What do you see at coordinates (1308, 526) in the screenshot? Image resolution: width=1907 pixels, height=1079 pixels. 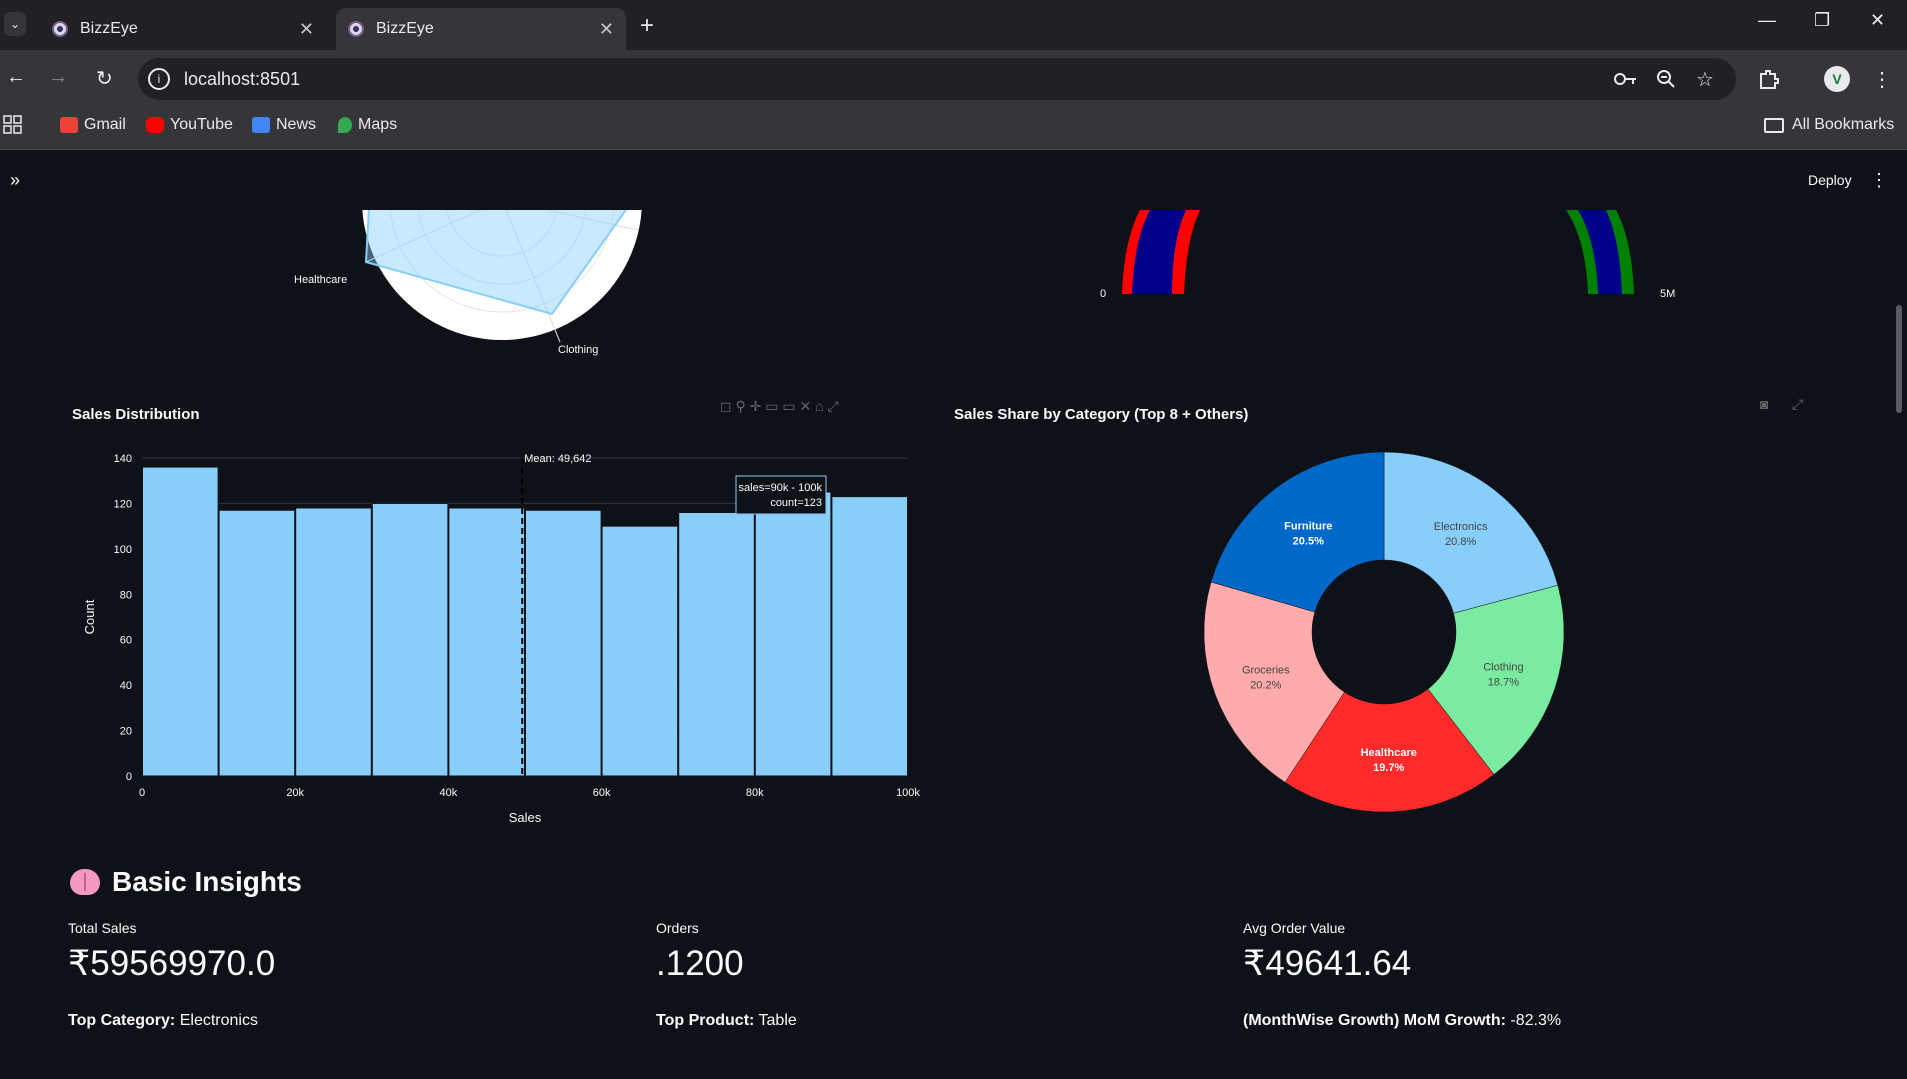 I see `slice-label: Furniture` at bounding box center [1308, 526].